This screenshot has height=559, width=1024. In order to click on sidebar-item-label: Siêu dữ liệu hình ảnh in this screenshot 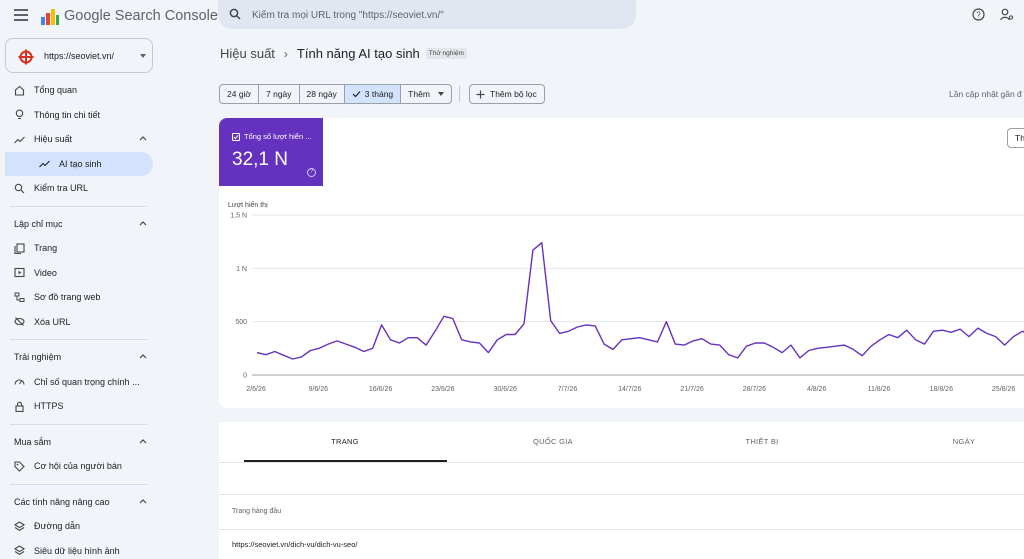, I will do `click(77, 550)`.